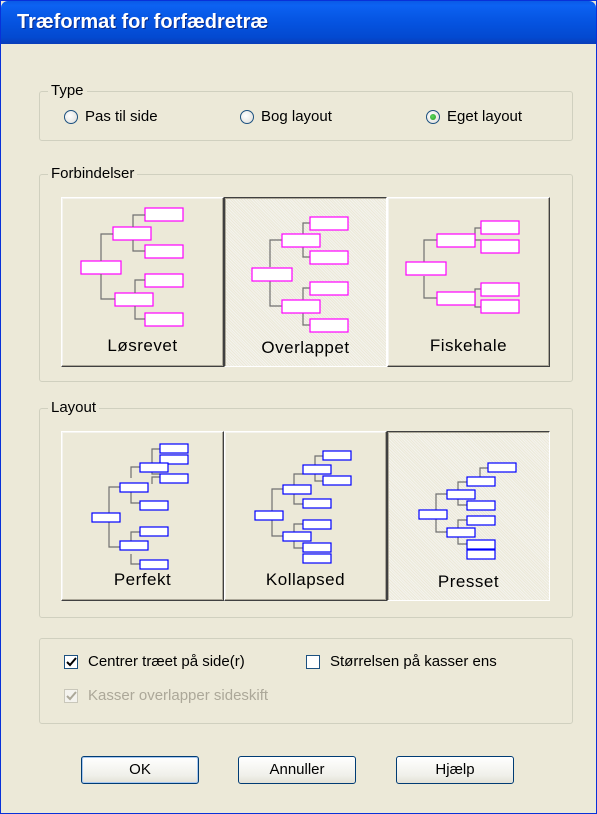 The image size is (597, 814). What do you see at coordinates (247, 116) in the screenshot?
I see `radio-book-layout-circle` at bounding box center [247, 116].